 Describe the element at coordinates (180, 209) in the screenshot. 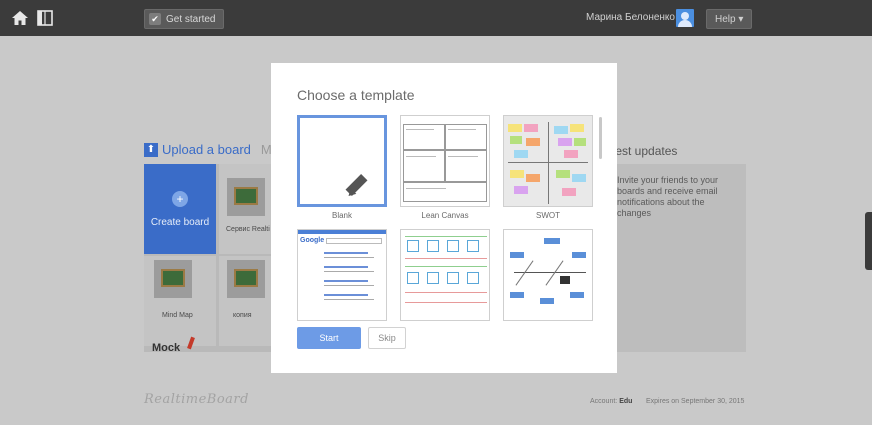

I see `create-board-button: + Create board` at that location.